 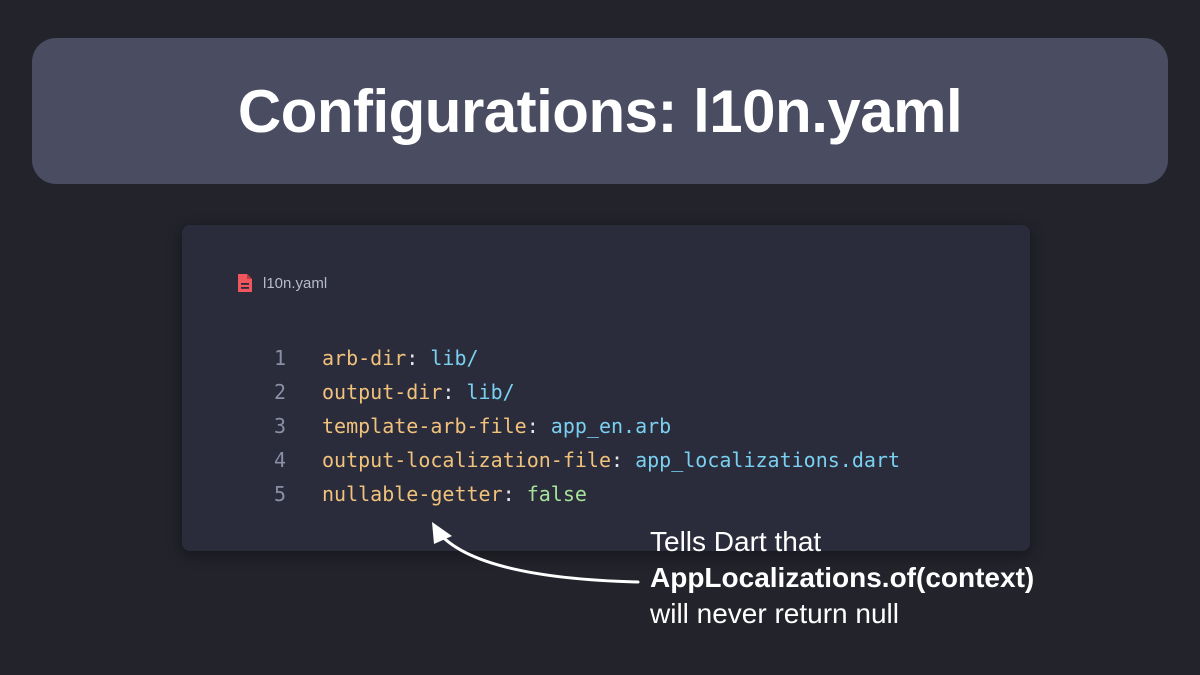 I want to click on file-name: l10n.yaml, so click(x=295, y=283).